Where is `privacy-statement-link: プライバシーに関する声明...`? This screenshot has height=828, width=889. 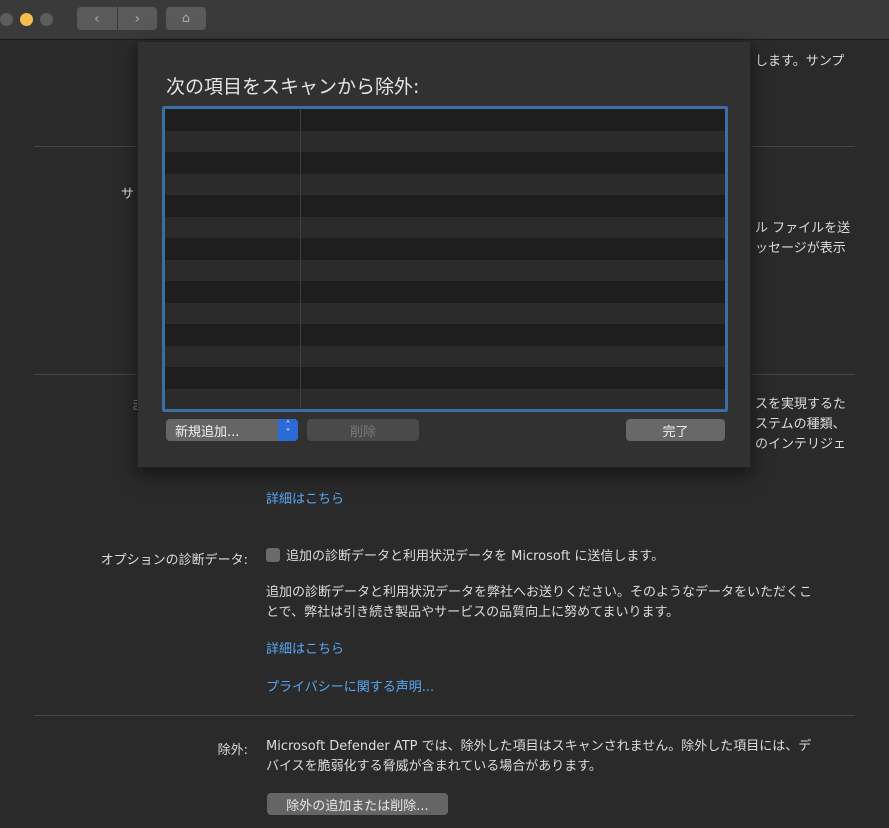 privacy-statement-link: プライバシーに関する声明... is located at coordinates (350, 688).